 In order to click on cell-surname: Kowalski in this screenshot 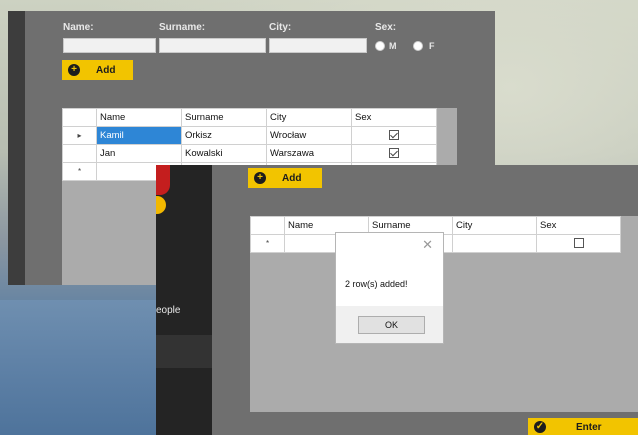, I will do `click(224, 153)`.